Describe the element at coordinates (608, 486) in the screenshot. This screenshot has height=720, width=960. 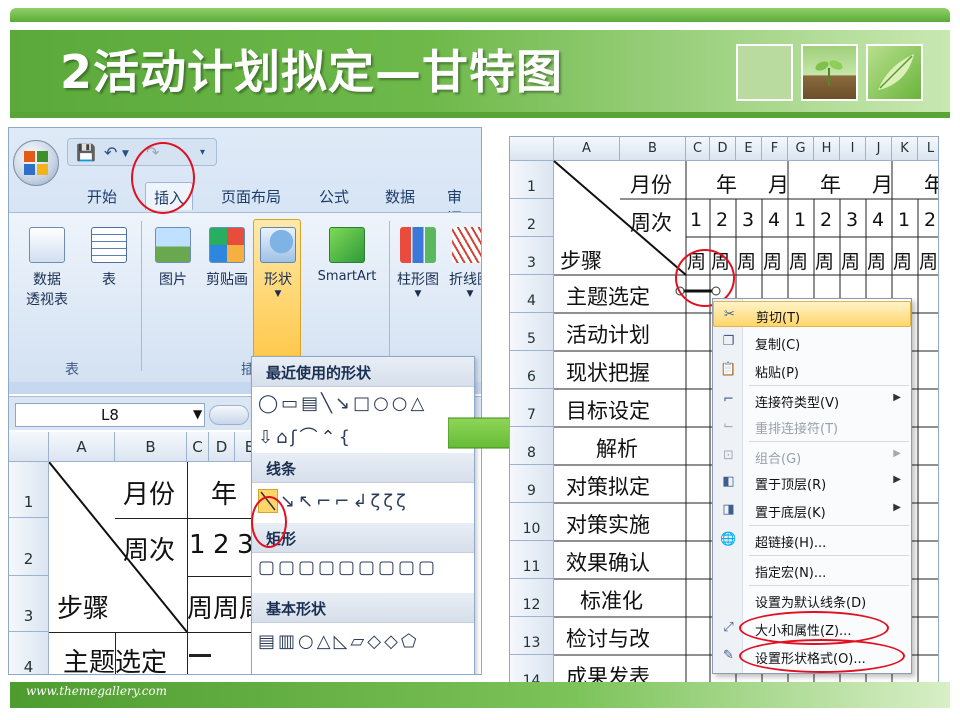
I see `step-cell: 对策拟定` at that location.